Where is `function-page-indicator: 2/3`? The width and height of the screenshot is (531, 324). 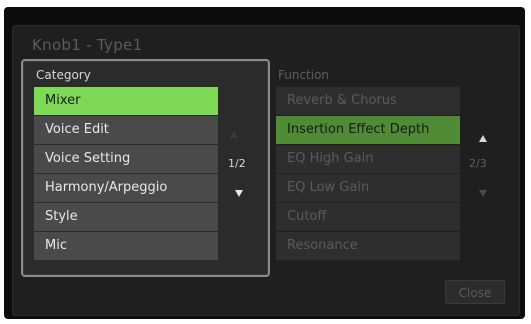
function-page-indicator: 2/3 is located at coordinates (478, 163).